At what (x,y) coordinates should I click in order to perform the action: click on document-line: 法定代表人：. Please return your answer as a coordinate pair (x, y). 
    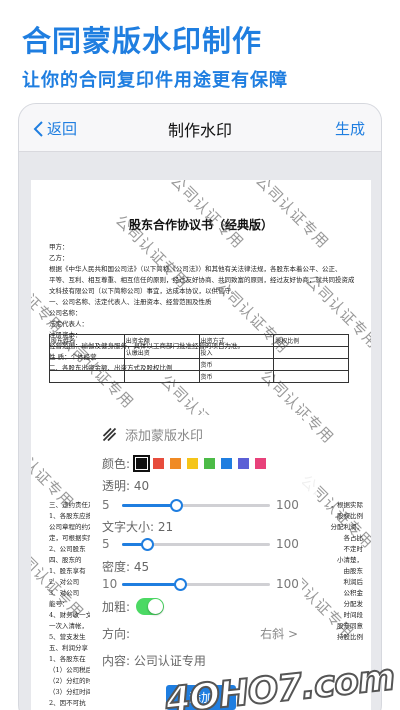
    Looking at the image, I should click on (68, 324).